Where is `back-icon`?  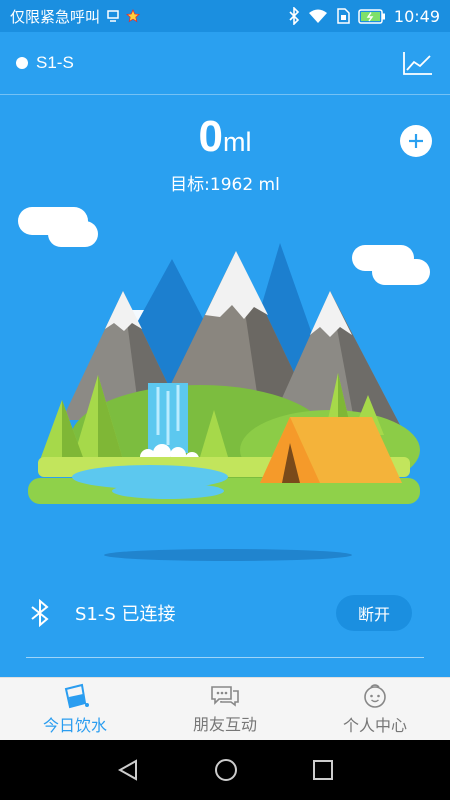 back-icon is located at coordinates (128, 770).